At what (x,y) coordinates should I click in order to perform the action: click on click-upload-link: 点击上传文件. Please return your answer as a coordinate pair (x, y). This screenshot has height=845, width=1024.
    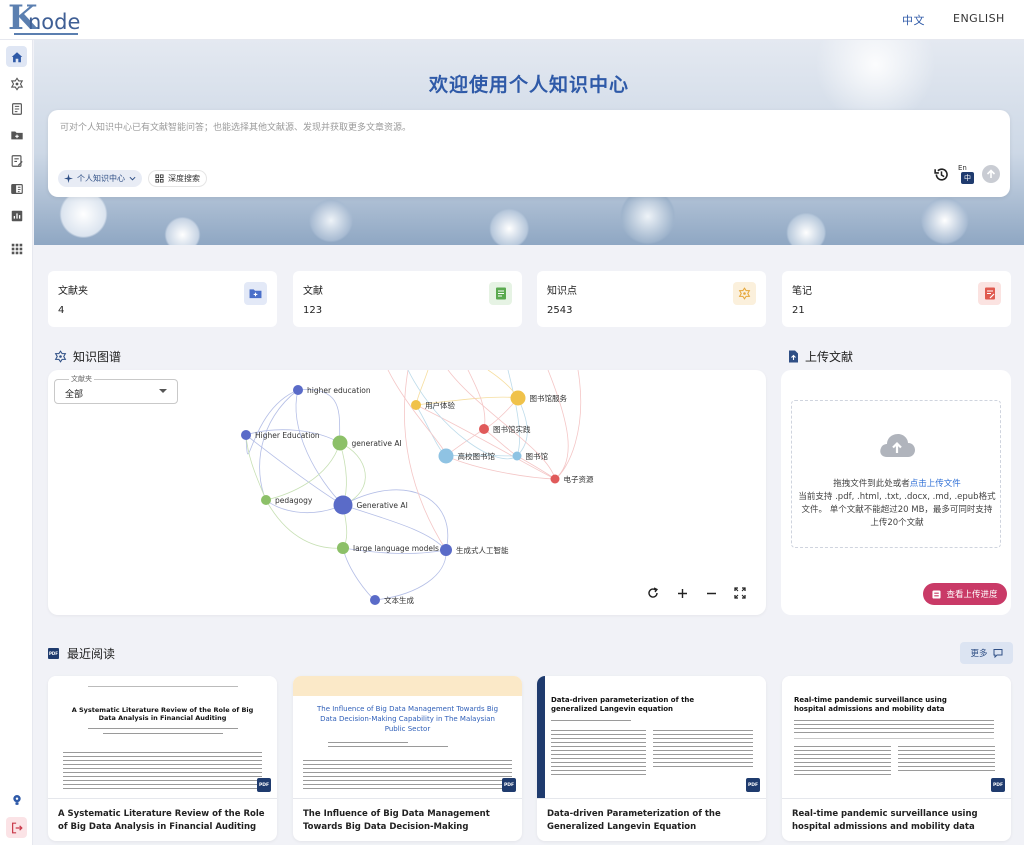
    Looking at the image, I should click on (935, 484).